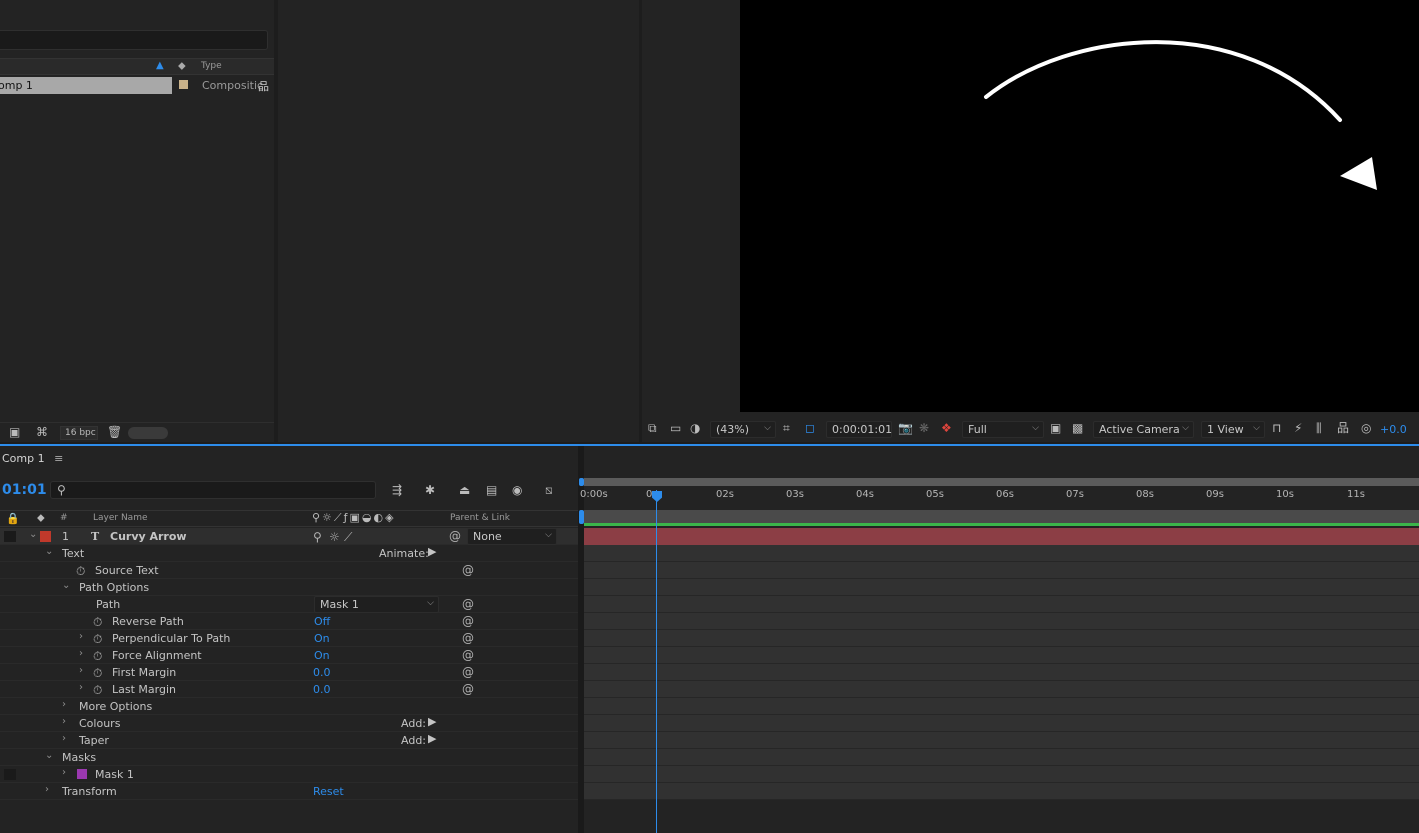 Image resolution: width=1419 pixels, height=833 pixels. What do you see at coordinates (134, 40) in the screenshot?
I see `project-search-input` at bounding box center [134, 40].